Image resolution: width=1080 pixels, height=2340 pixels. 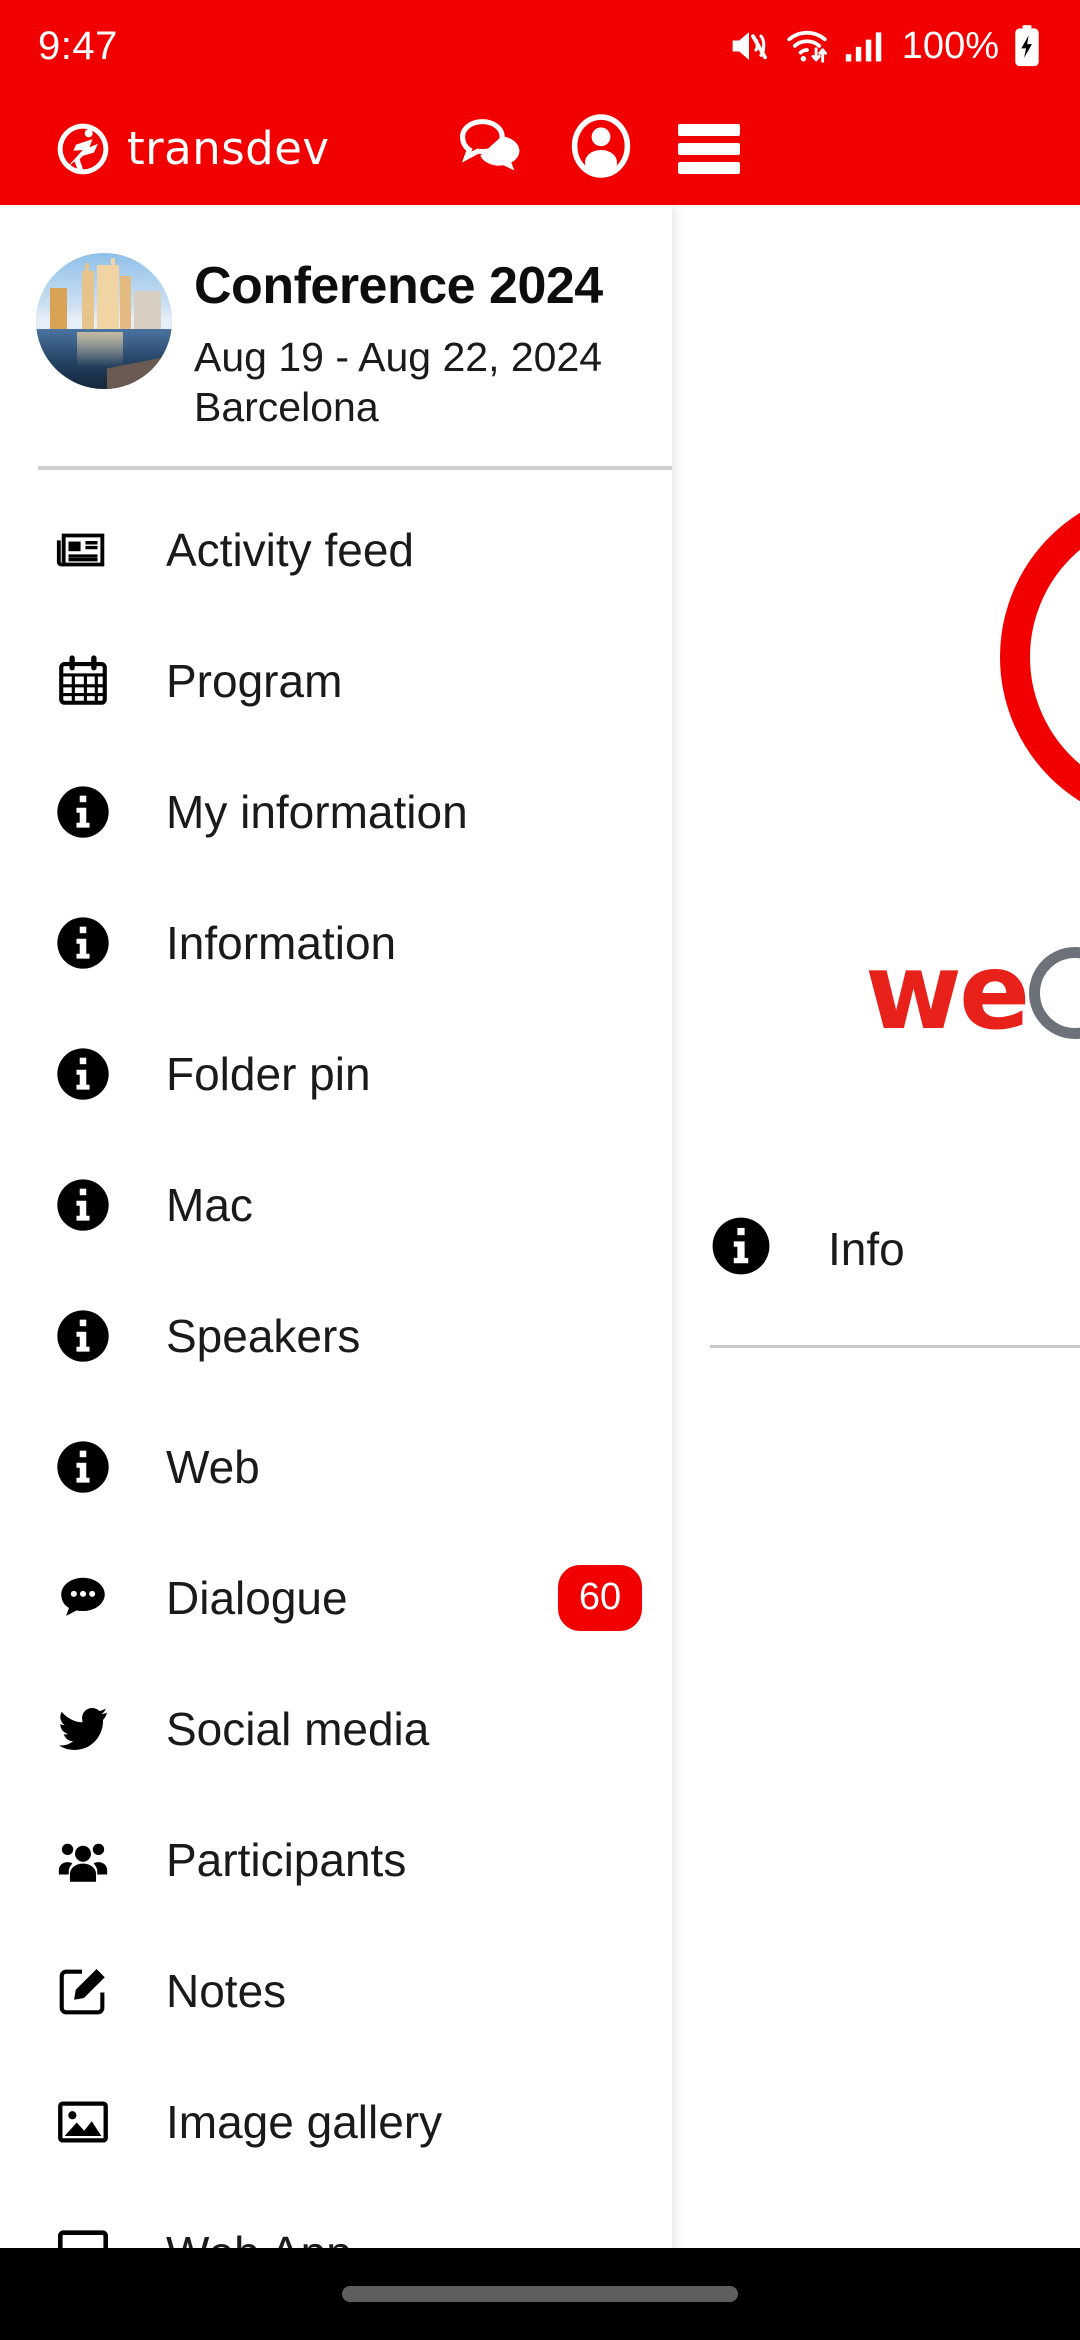 I want to click on menu-item-speakers: Speakers, so click(x=336, y=1335).